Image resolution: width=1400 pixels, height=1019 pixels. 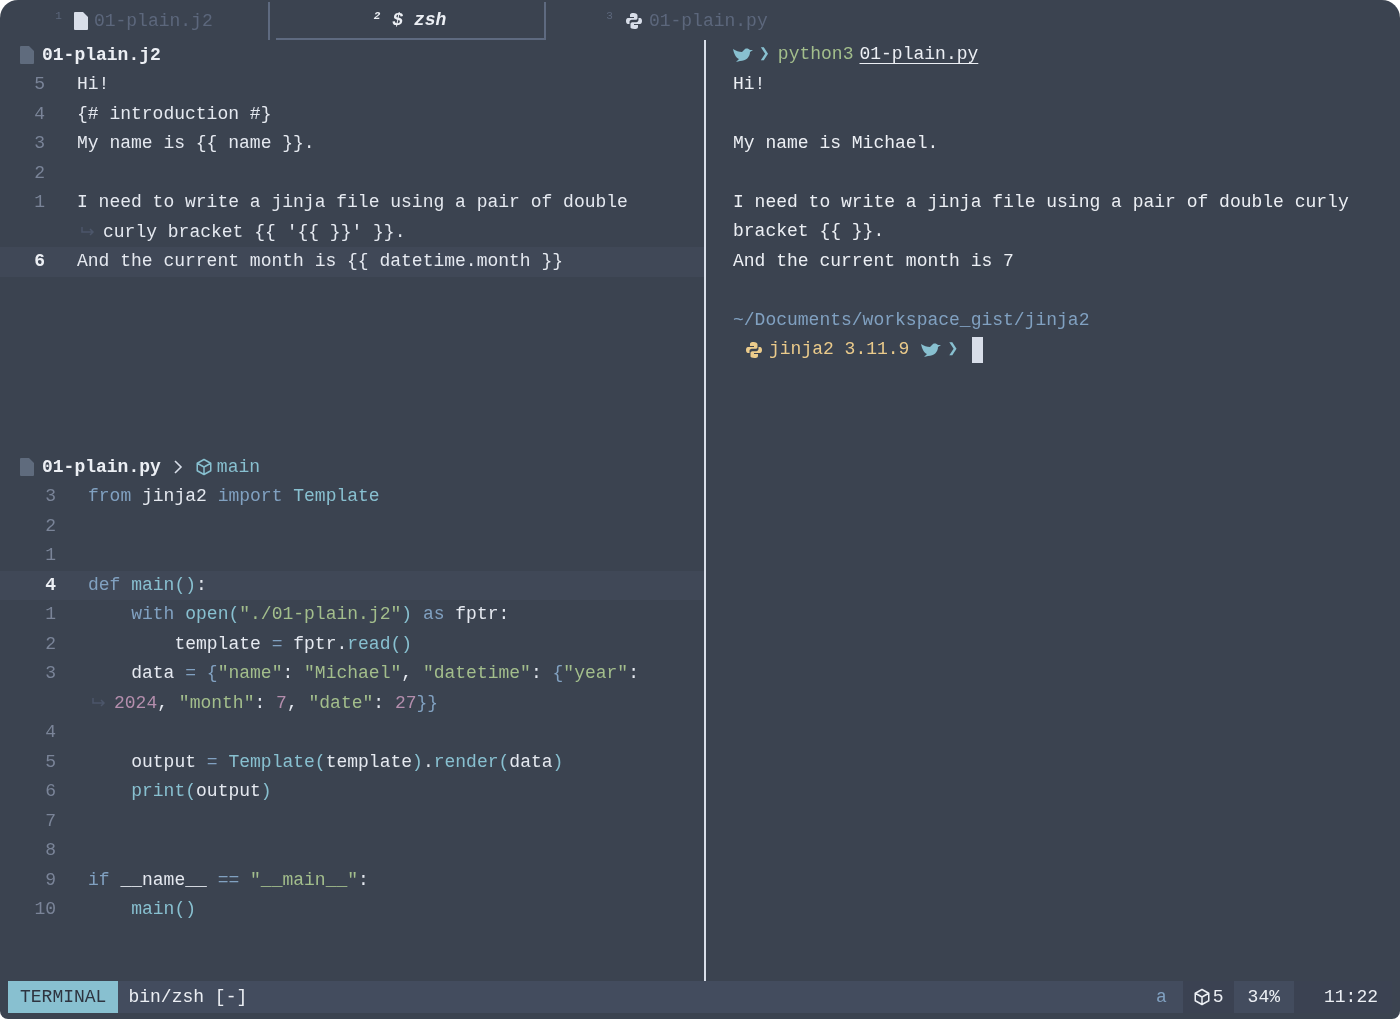 I want to click on breadcrumb-symbol: main, so click(x=238, y=467).